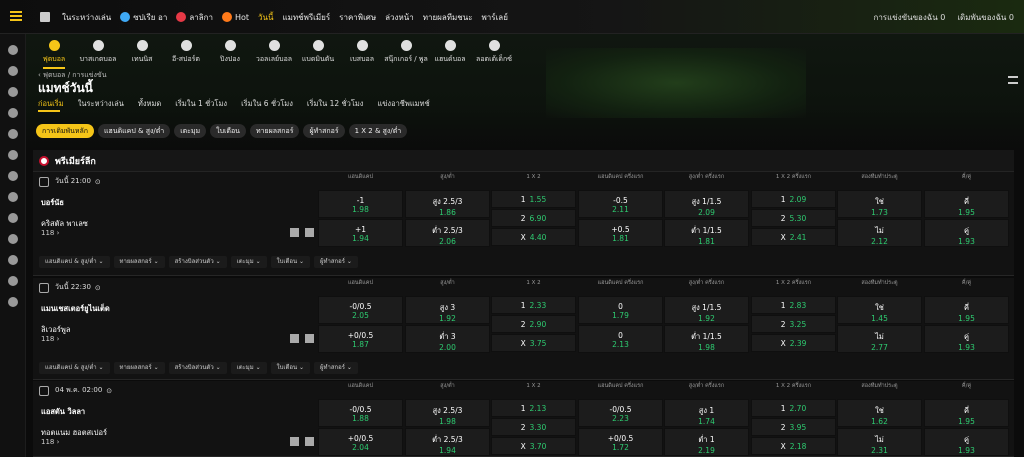  I want to click on tennis-icon, so click(12, 92).